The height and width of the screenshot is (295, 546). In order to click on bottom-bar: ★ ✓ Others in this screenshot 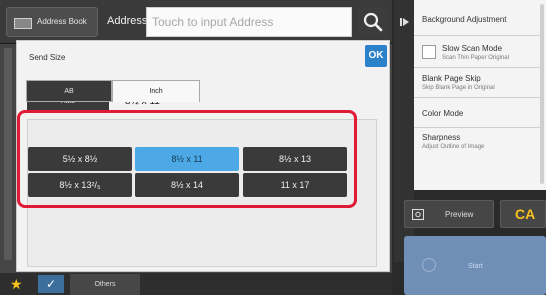, I will do `click(196, 284)`.